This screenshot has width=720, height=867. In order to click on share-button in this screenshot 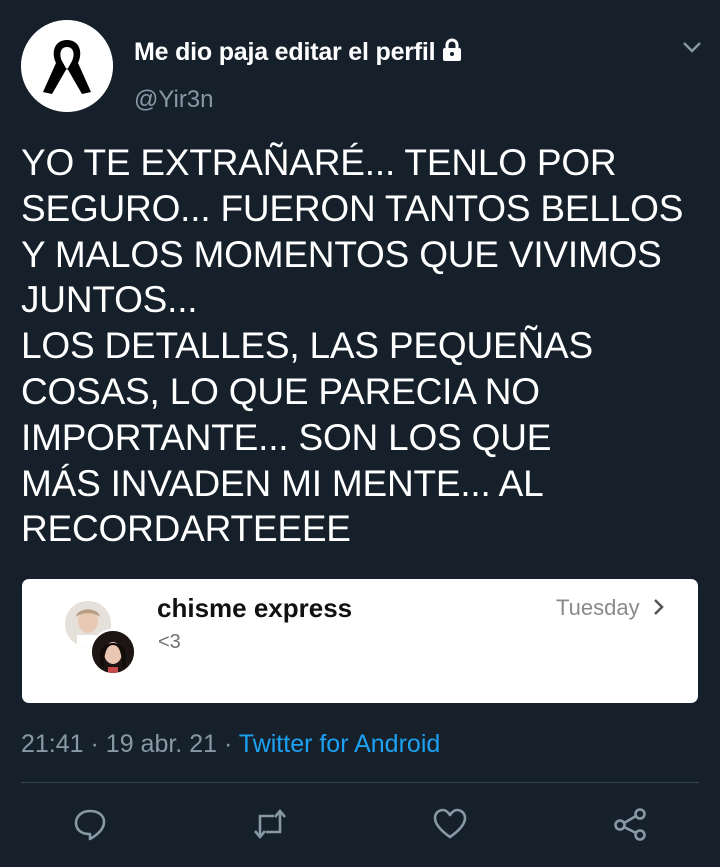, I will do `click(630, 824)`.